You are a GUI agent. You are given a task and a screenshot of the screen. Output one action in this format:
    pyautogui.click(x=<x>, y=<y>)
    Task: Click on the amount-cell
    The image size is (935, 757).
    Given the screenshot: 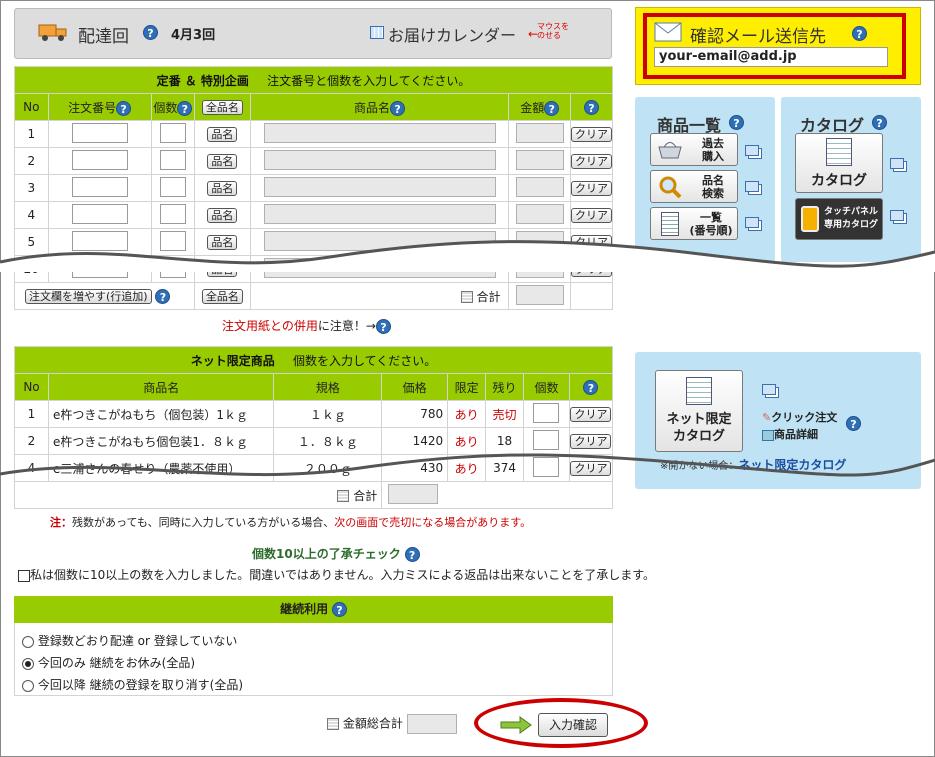 What is the action you would take?
    pyautogui.click(x=539, y=134)
    